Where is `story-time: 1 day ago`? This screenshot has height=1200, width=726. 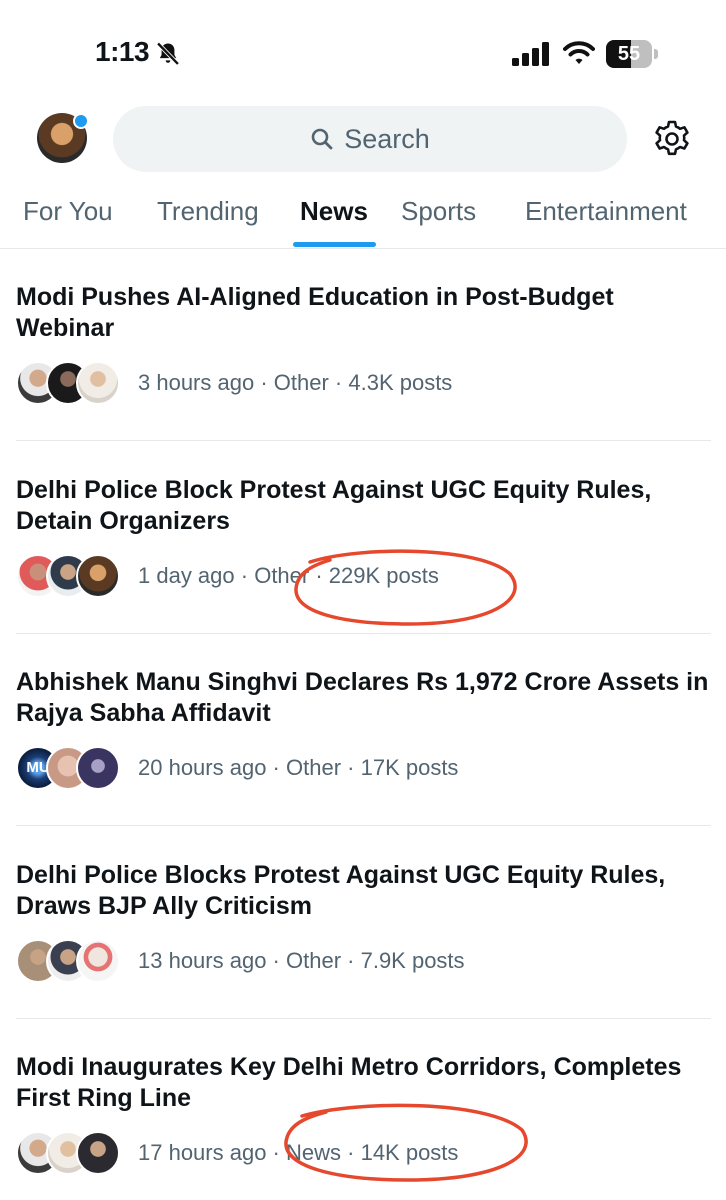 story-time: 1 day ago is located at coordinates (186, 575).